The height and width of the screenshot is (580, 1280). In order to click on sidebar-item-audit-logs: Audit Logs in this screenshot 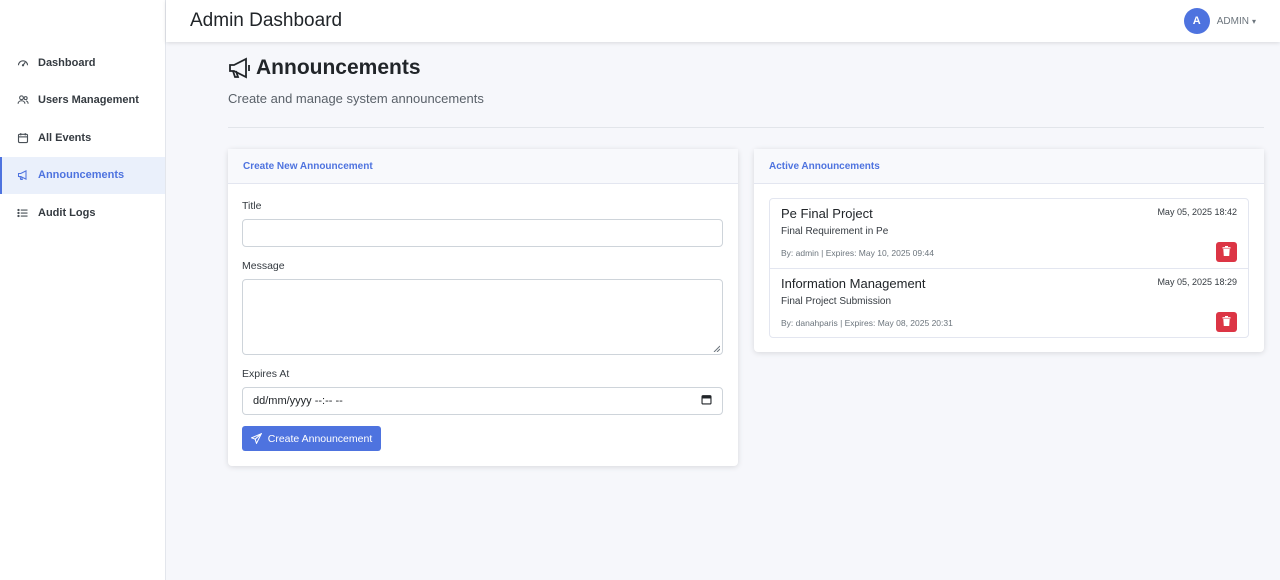, I will do `click(82, 213)`.